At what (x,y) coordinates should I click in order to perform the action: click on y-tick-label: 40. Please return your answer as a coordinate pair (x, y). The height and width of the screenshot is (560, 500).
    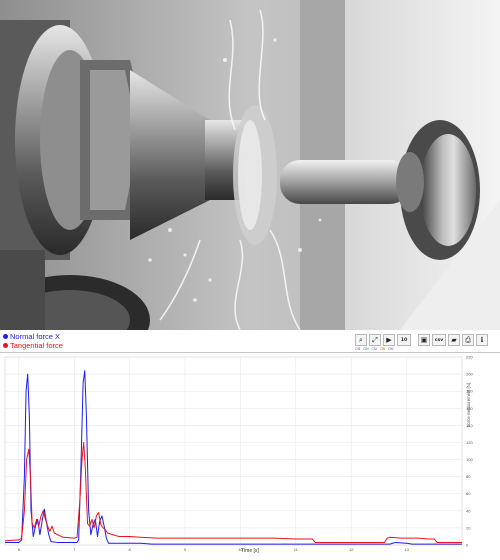
    Looking at the image, I should click on (468, 510).